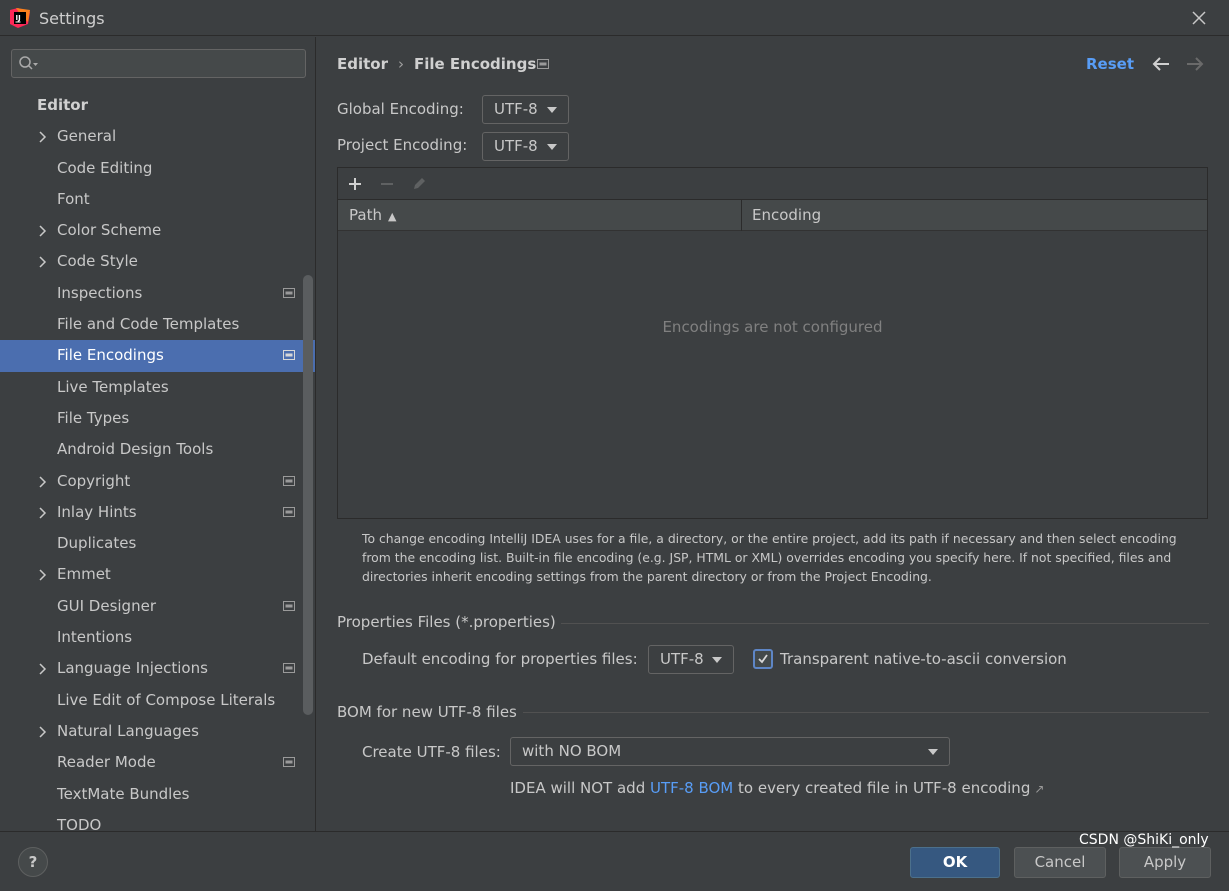 This screenshot has height=891, width=1229. What do you see at coordinates (500, 659) in the screenshot?
I see `properties-default-label: Default encoding for properties files:` at bounding box center [500, 659].